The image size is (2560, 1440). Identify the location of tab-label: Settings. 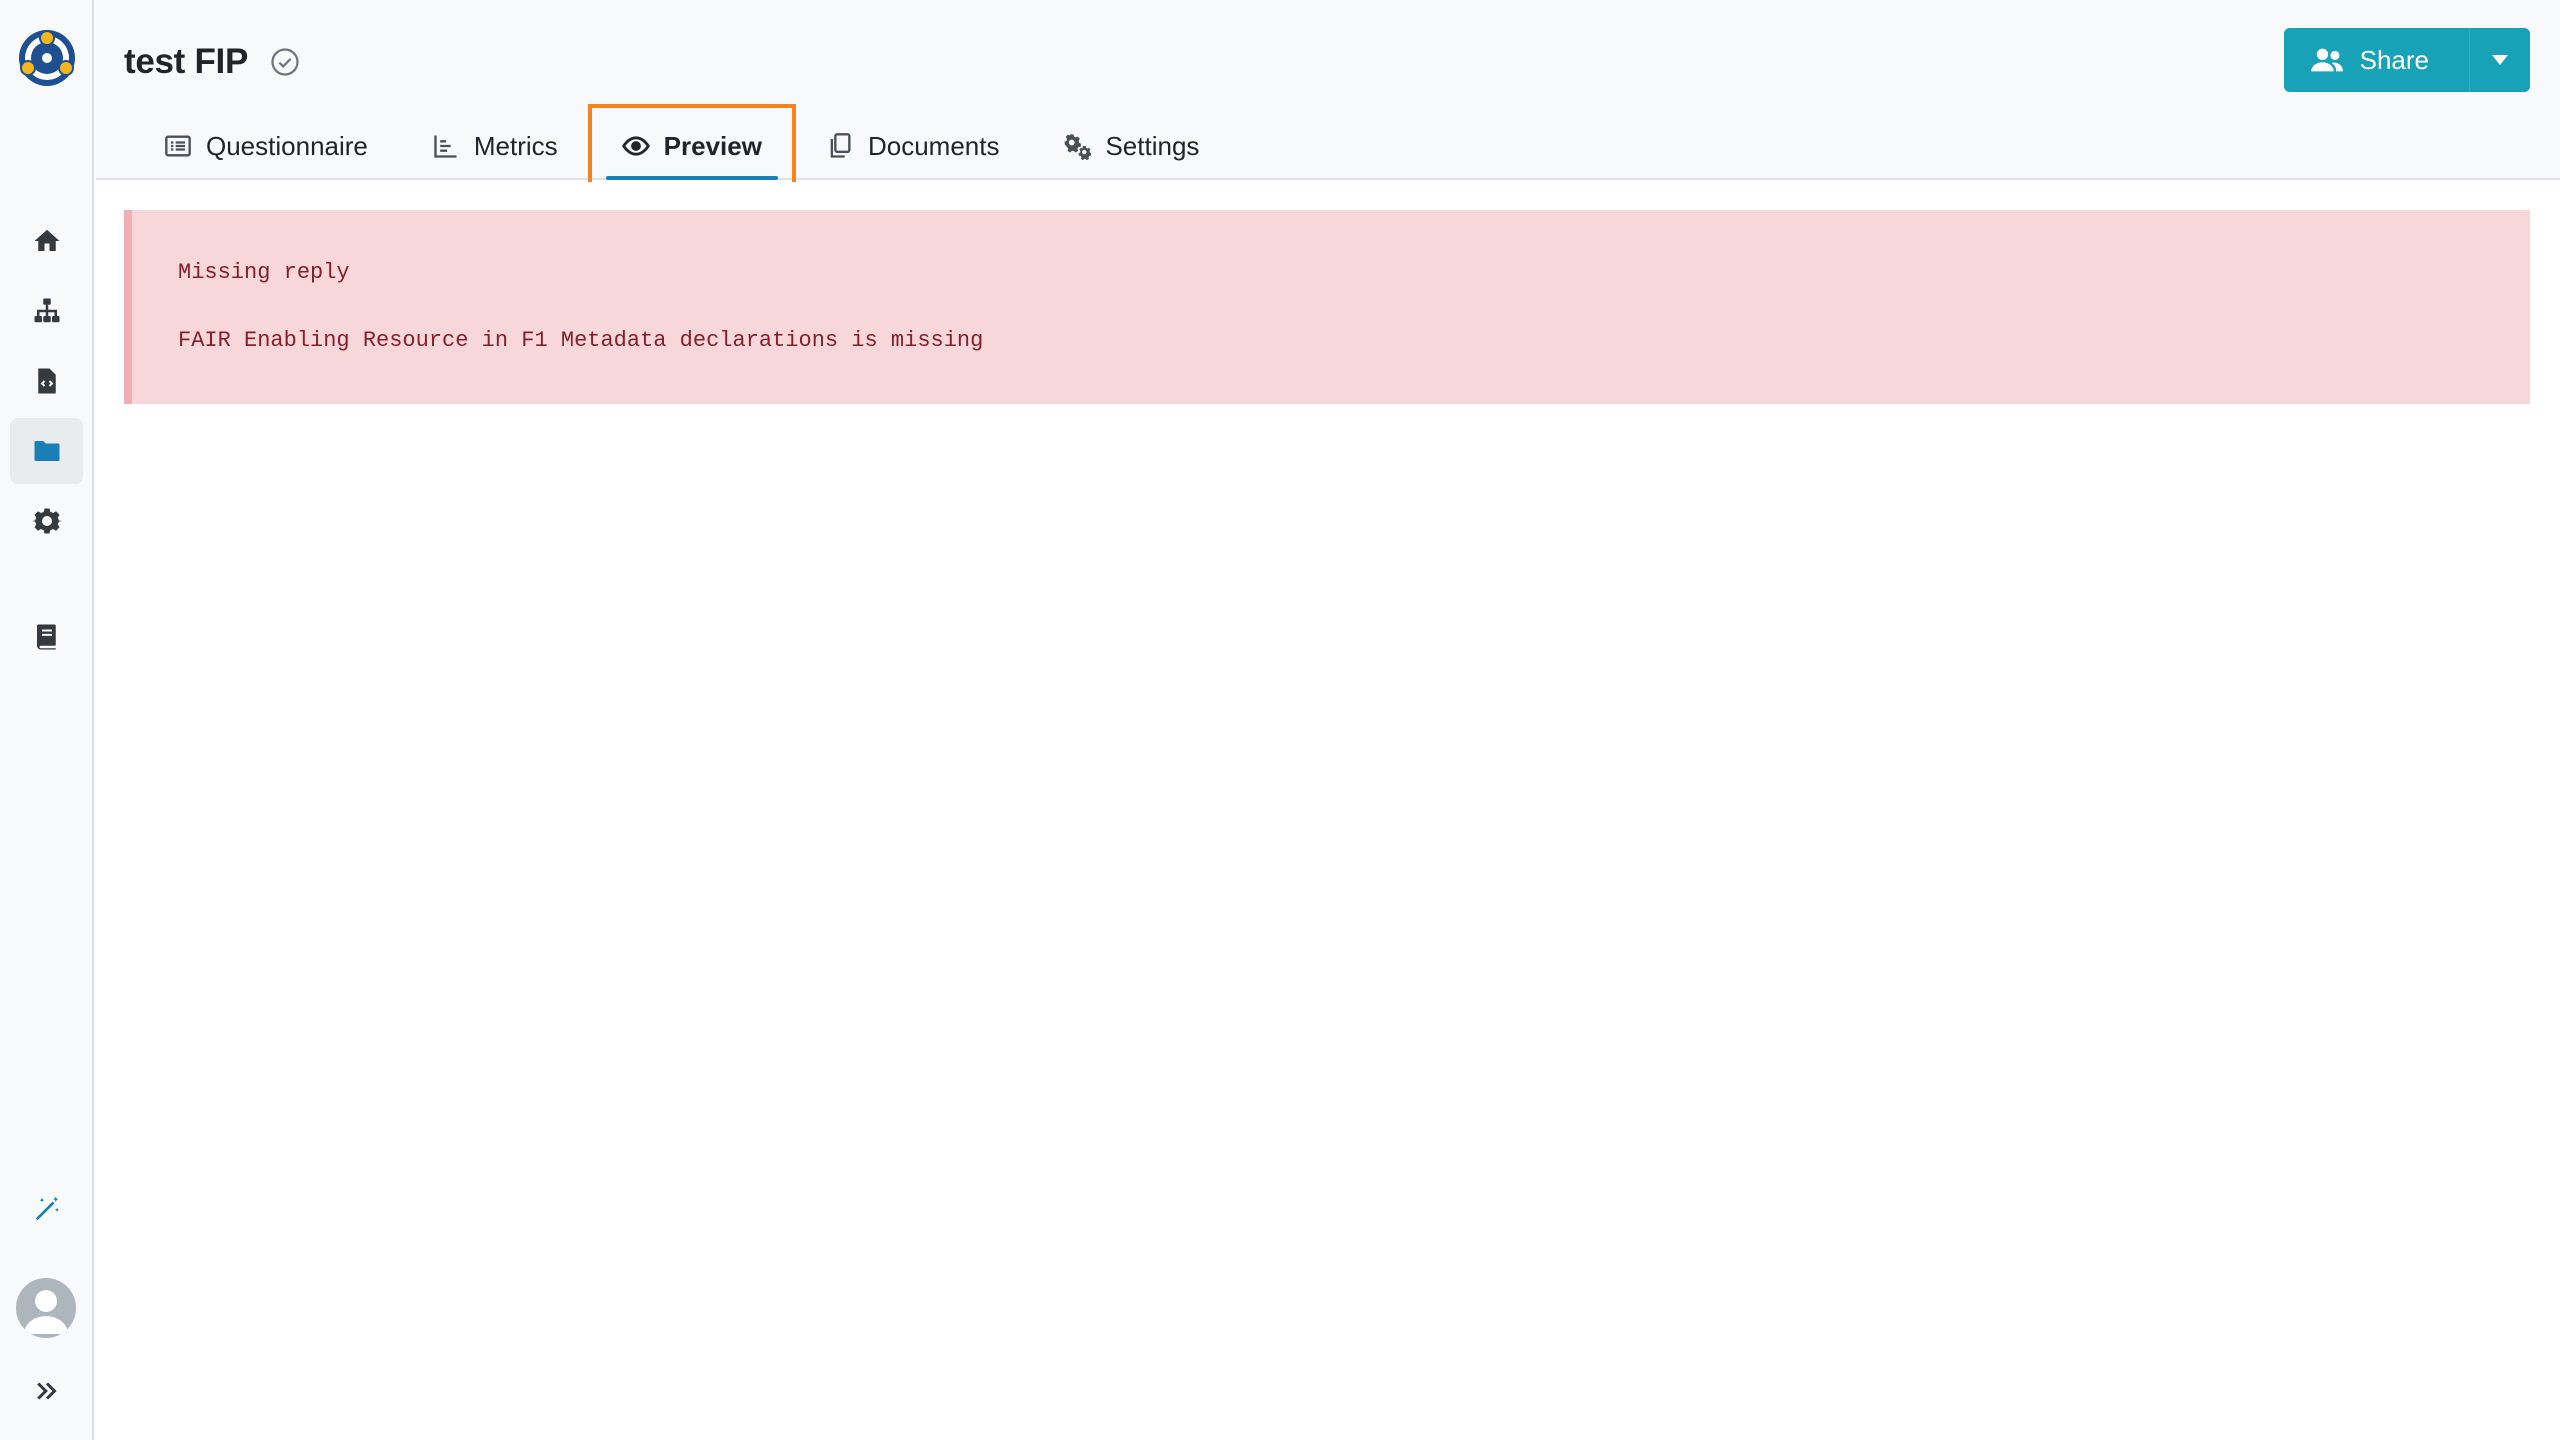
(1152, 145).